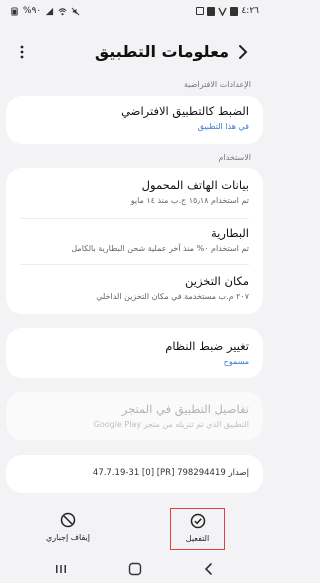 Image resolution: width=320 pixels, height=583 pixels. Describe the element at coordinates (14, 11) in the screenshot. I see `battery-icon` at that location.